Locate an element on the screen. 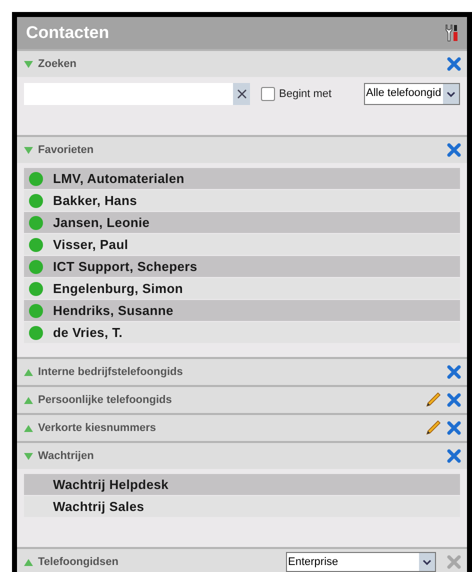 The width and height of the screenshot is (472, 572). directory-dropdown: Alle telefoongid is located at coordinates (412, 94).